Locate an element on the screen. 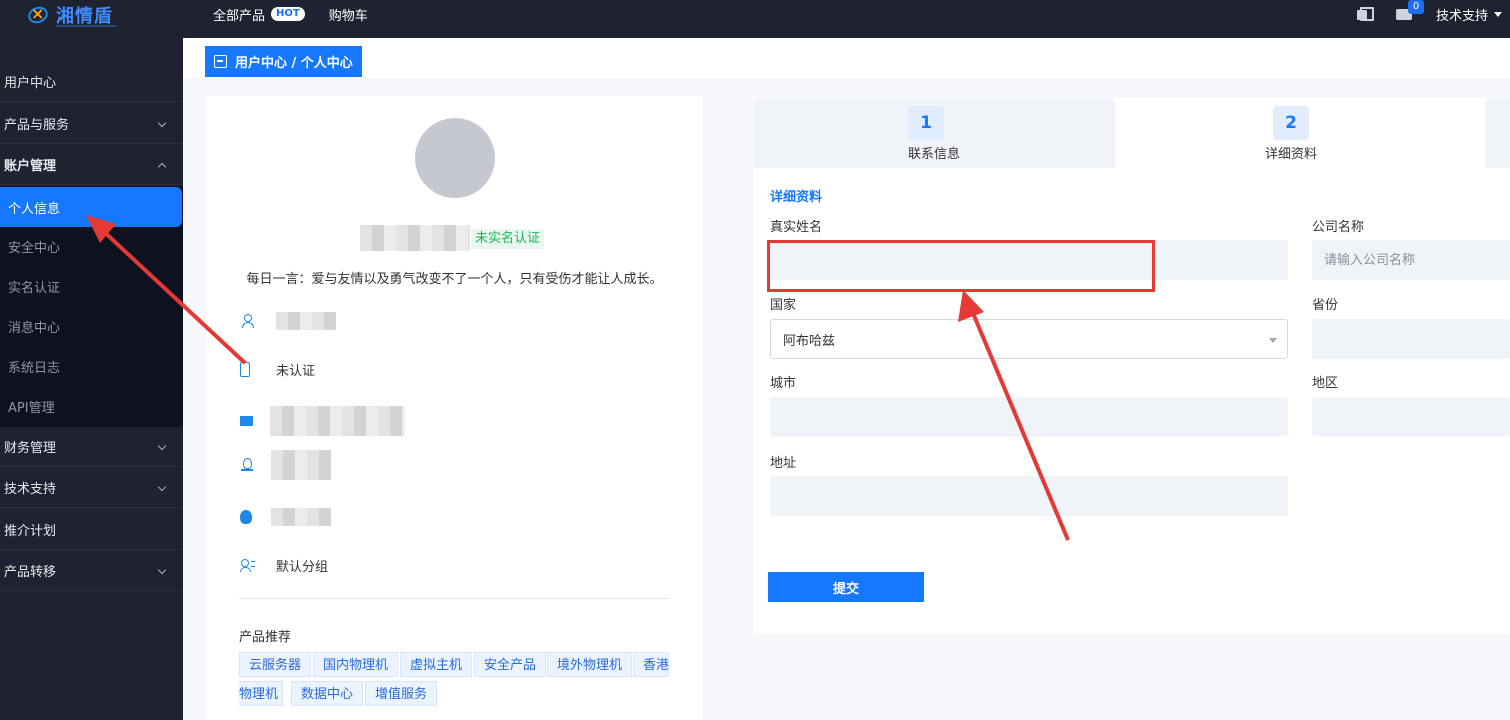 Image resolution: width=1510 pixels, height=720 pixels. step-number: 1 is located at coordinates (926, 123).